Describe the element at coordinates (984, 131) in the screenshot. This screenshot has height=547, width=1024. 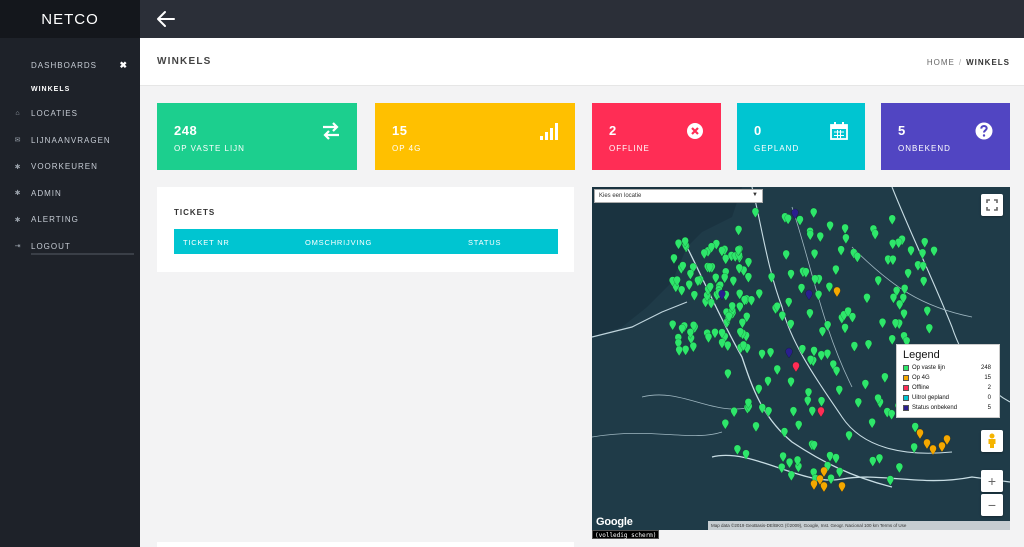
I see `question-circle-icon` at that location.